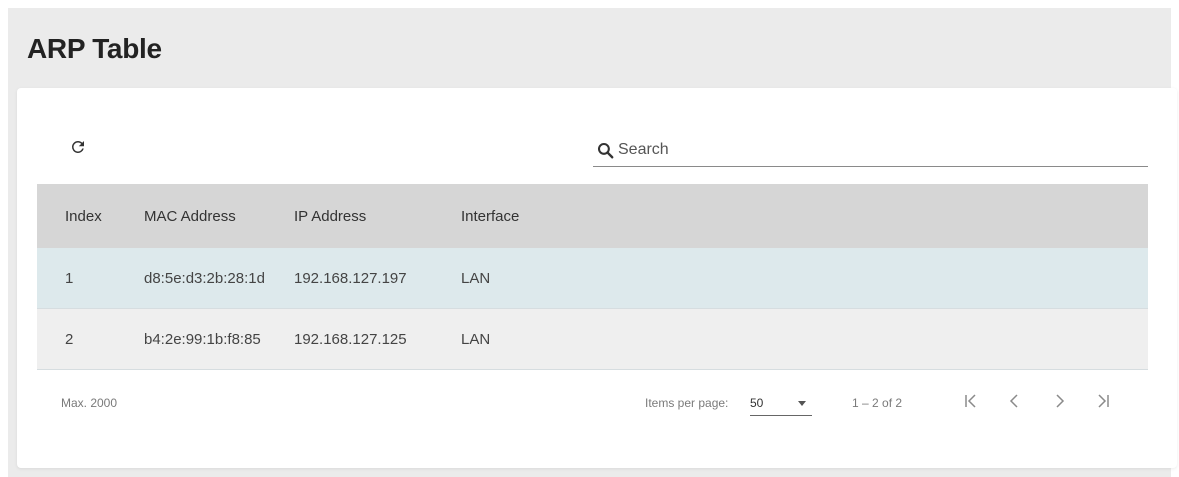 Image resolution: width=1179 pixels, height=477 pixels. What do you see at coordinates (89, 403) in the screenshot?
I see `max-entries-label: Max. 2000` at bounding box center [89, 403].